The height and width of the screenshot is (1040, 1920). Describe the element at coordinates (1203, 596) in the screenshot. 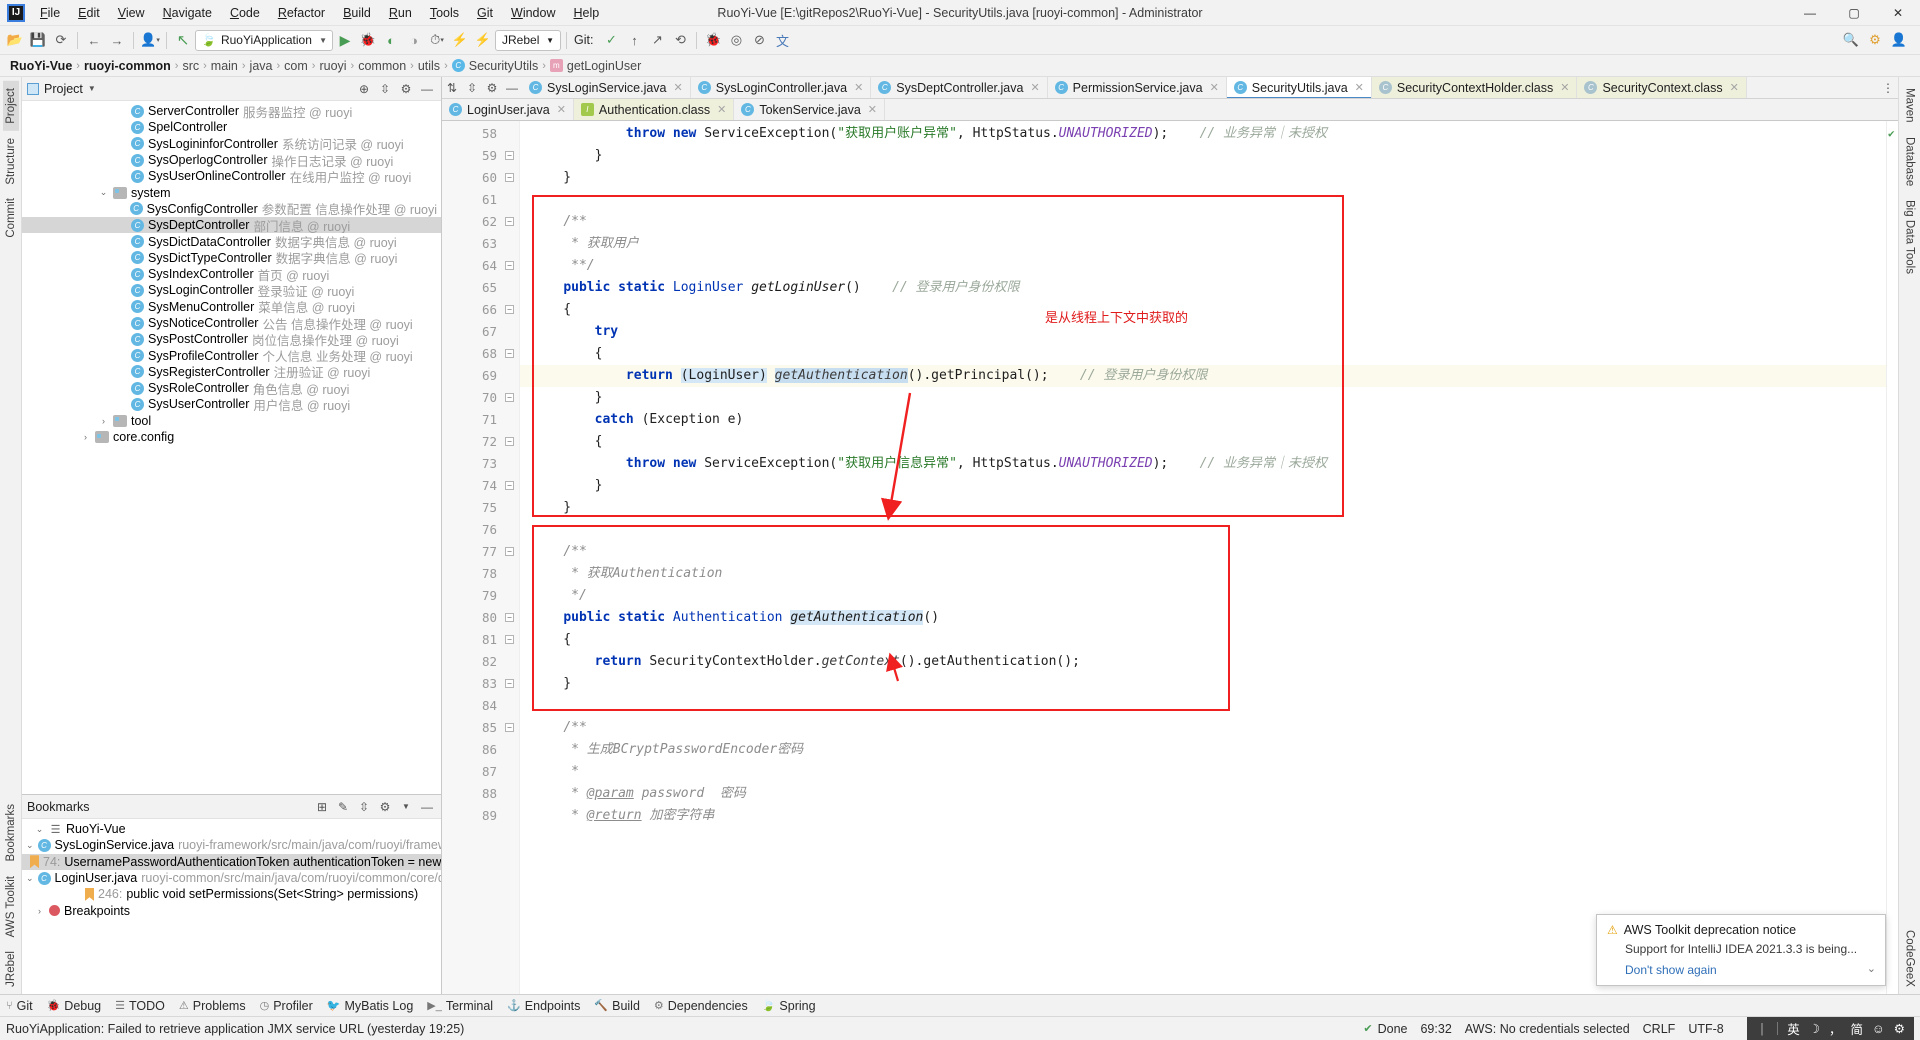

I see `code-line: */` at that location.